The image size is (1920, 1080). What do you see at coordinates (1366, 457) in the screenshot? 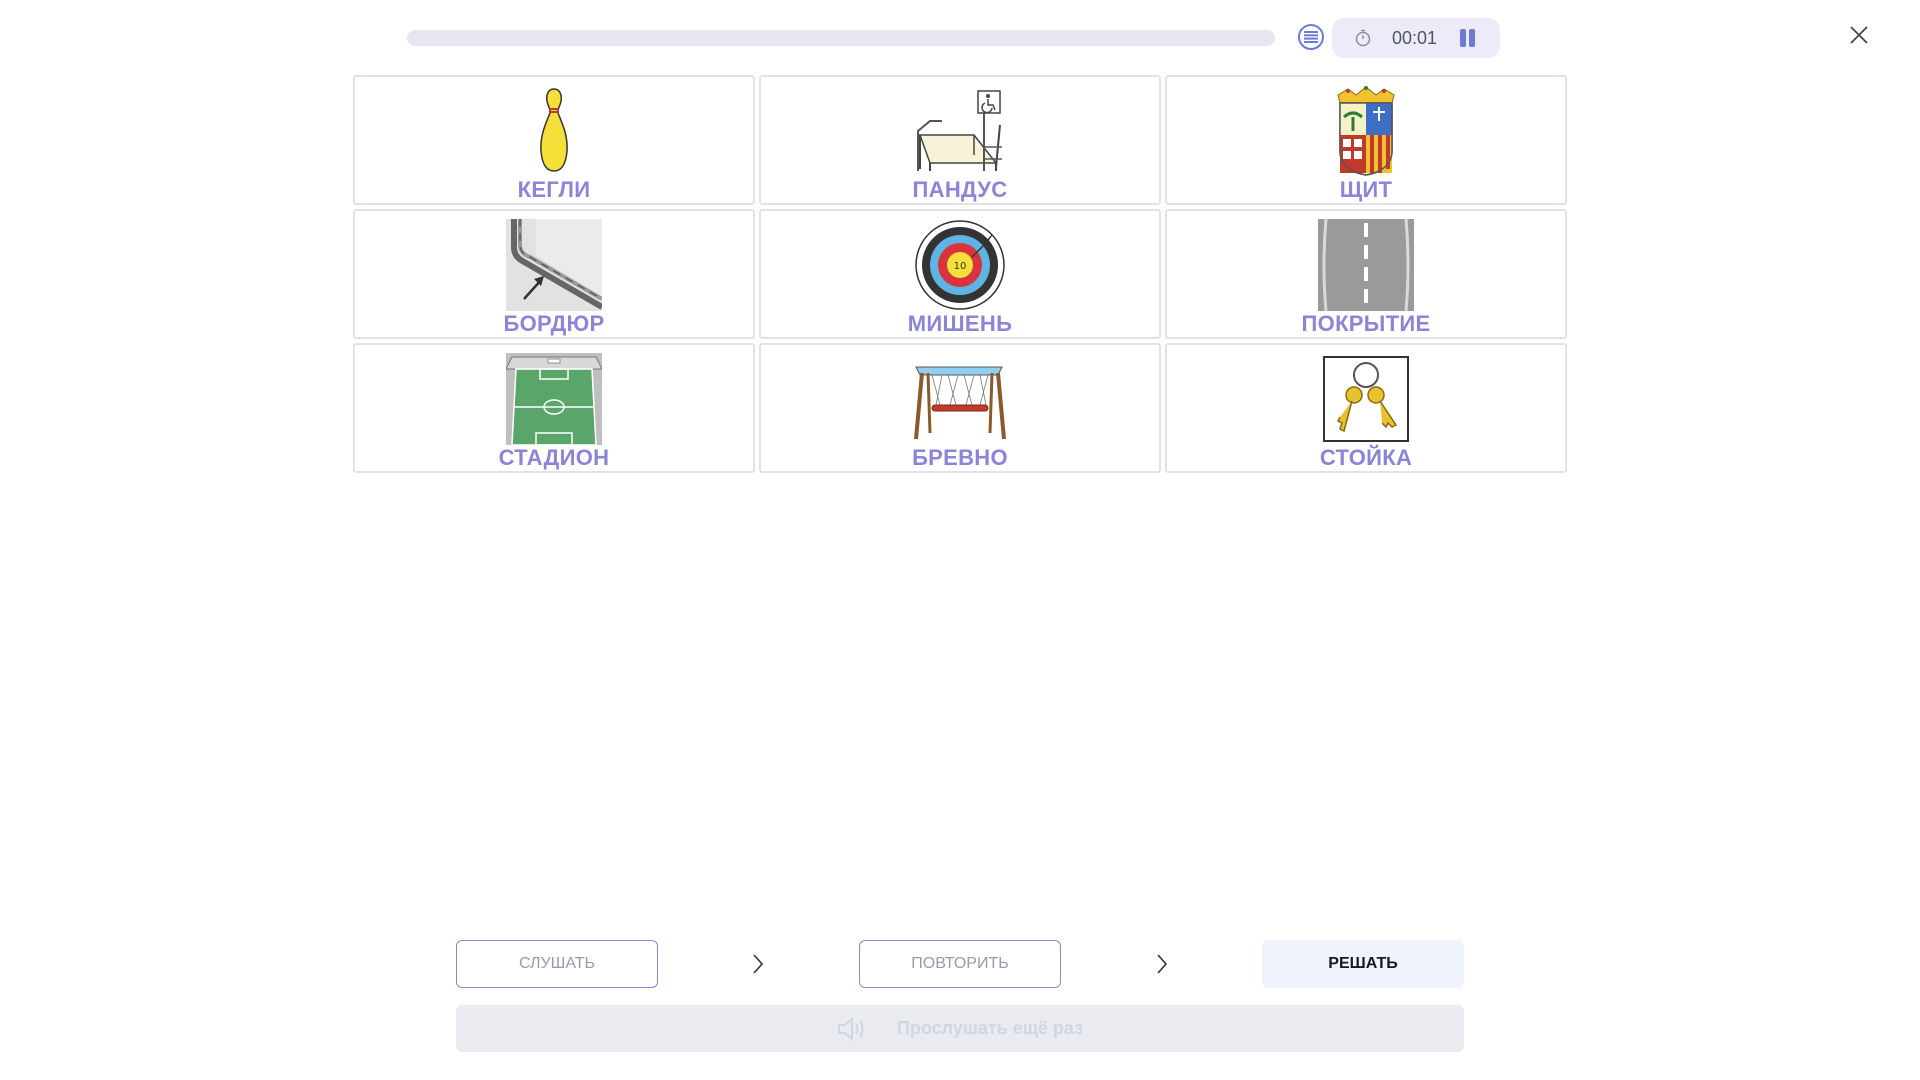
I see `card-label: СТОЙКА` at bounding box center [1366, 457].